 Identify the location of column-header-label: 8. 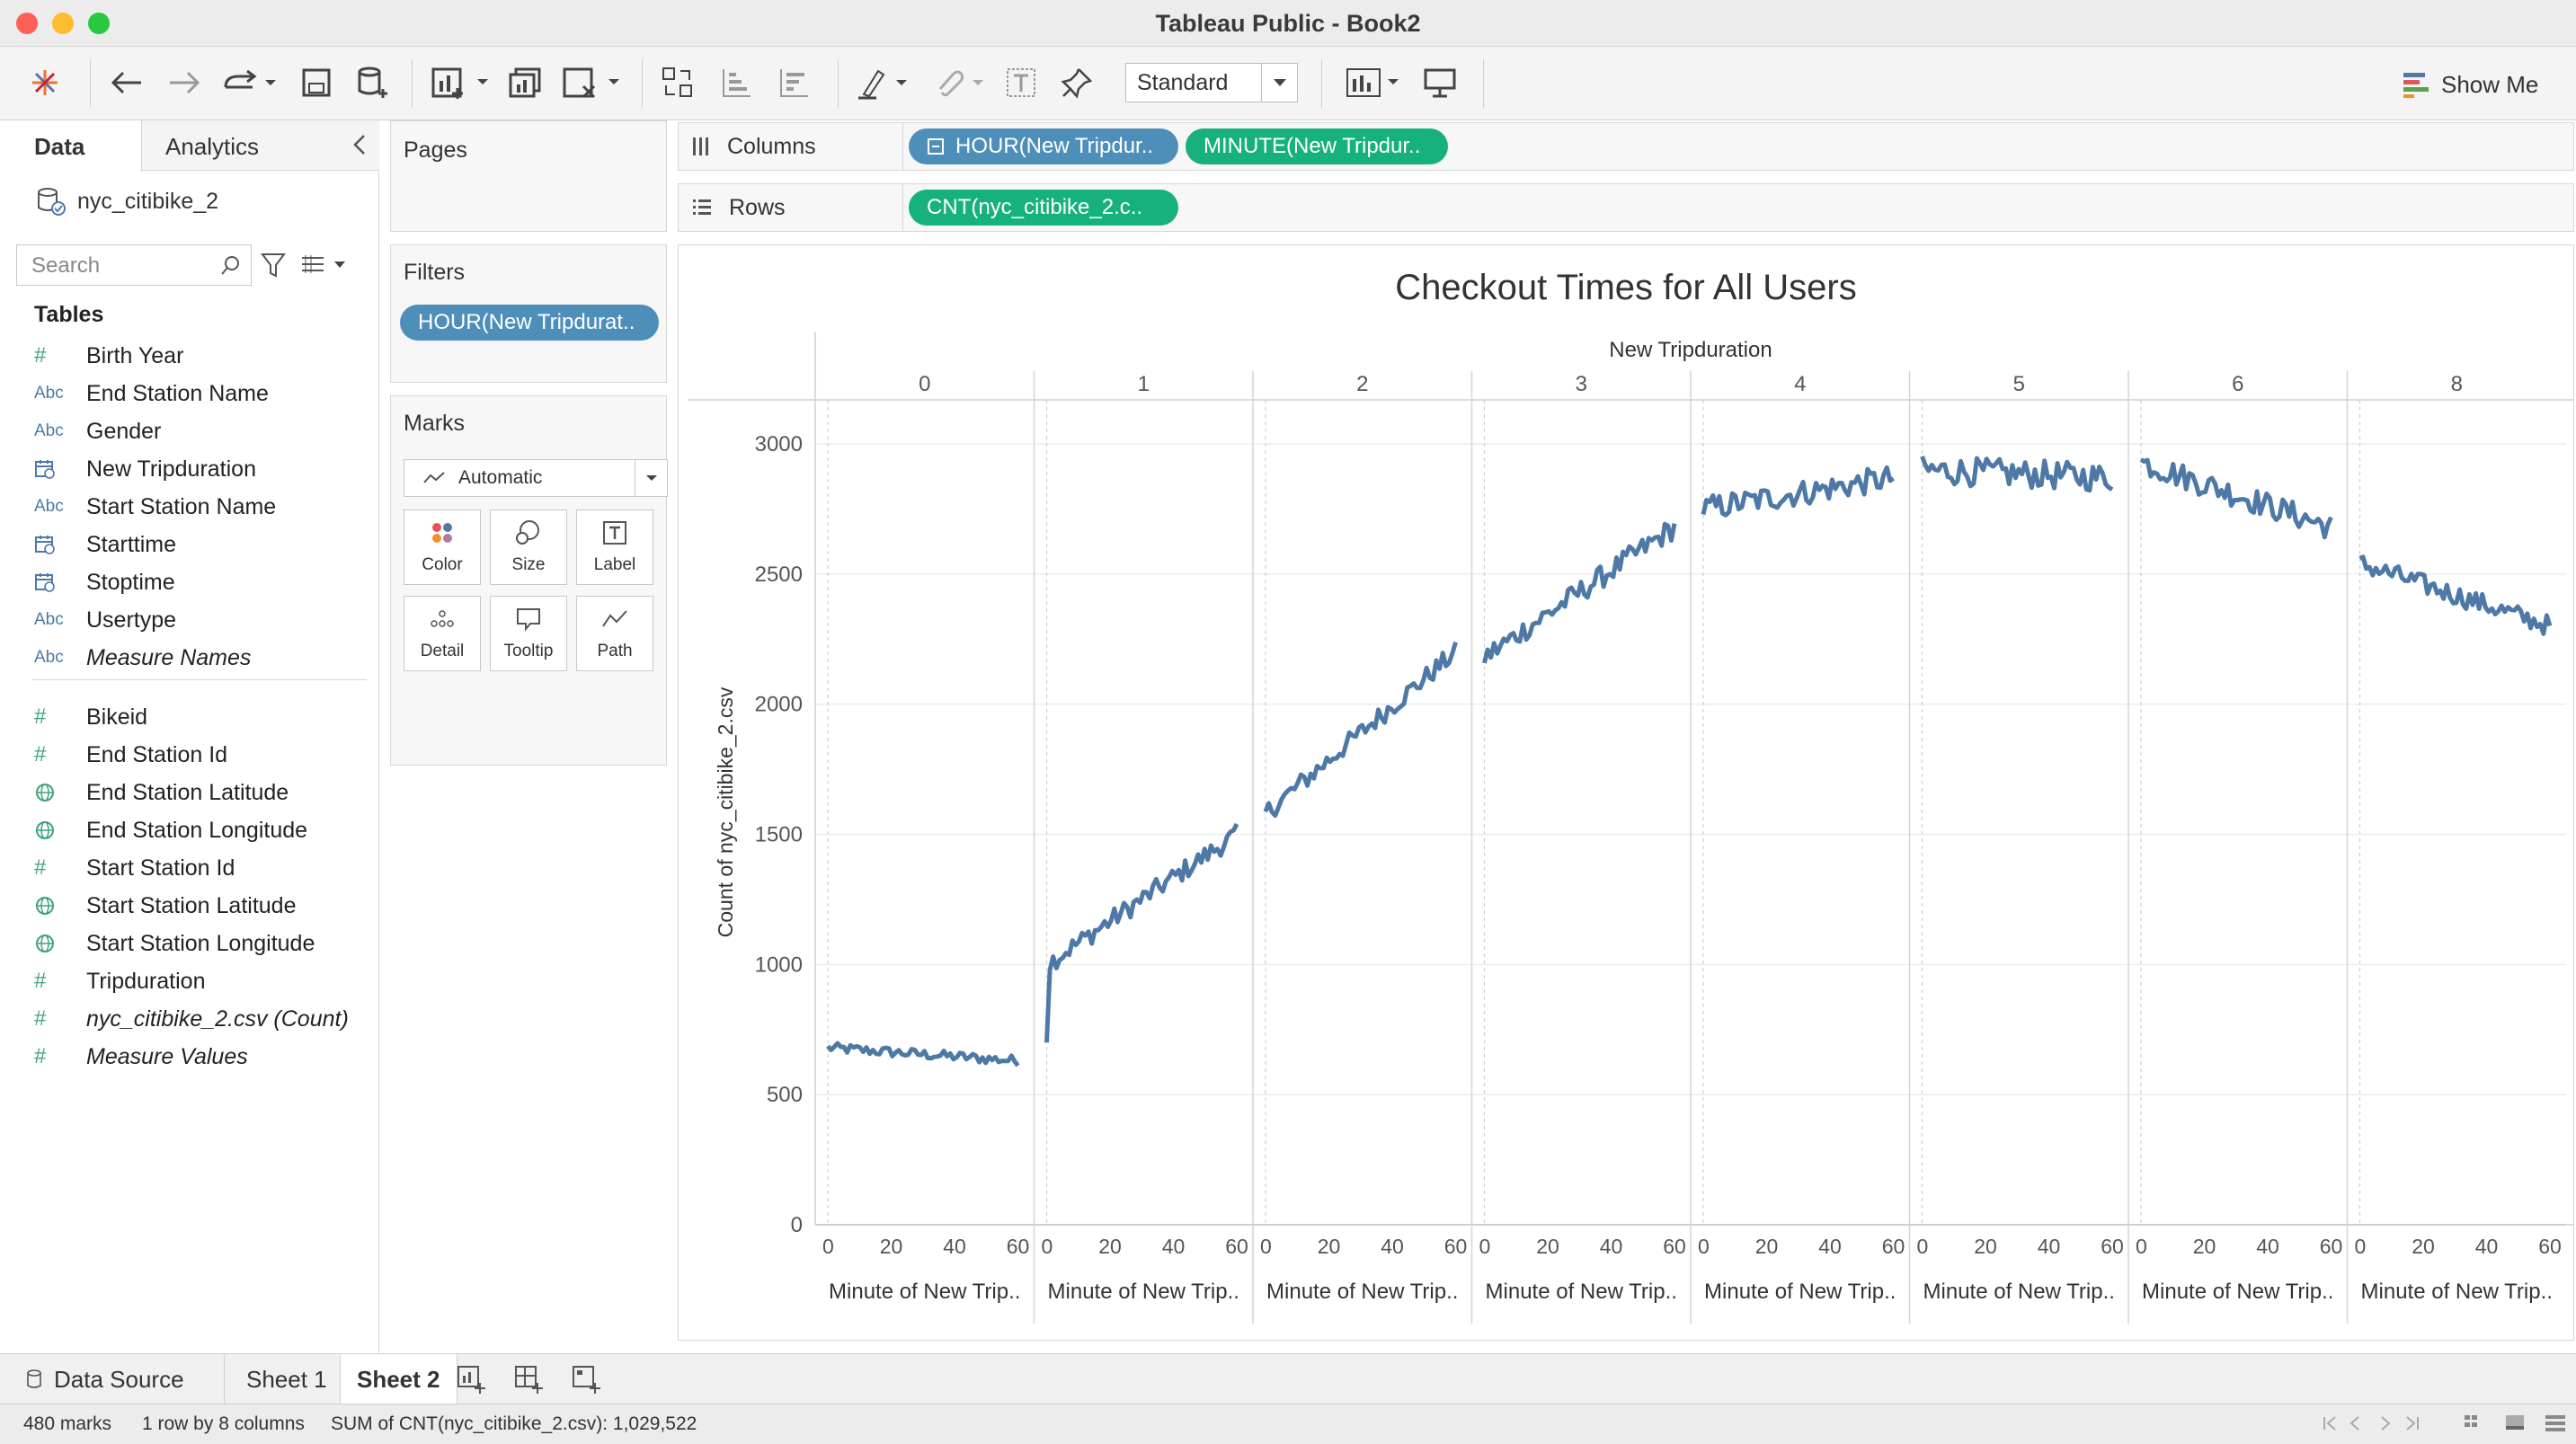
(2457, 384).